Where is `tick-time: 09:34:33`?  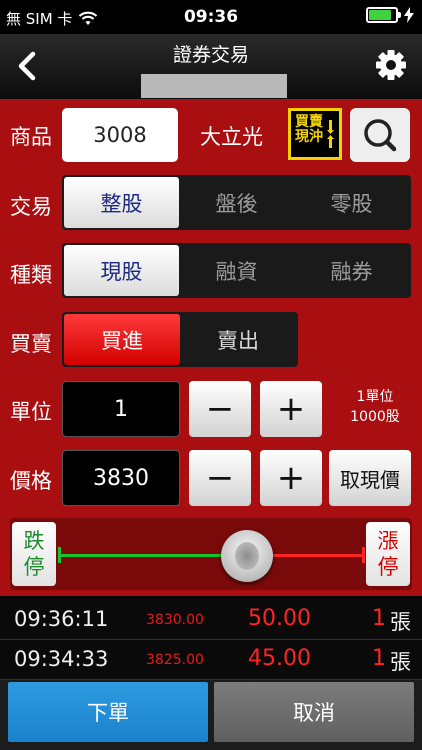
tick-time: 09:34:33 is located at coordinates (61, 659).